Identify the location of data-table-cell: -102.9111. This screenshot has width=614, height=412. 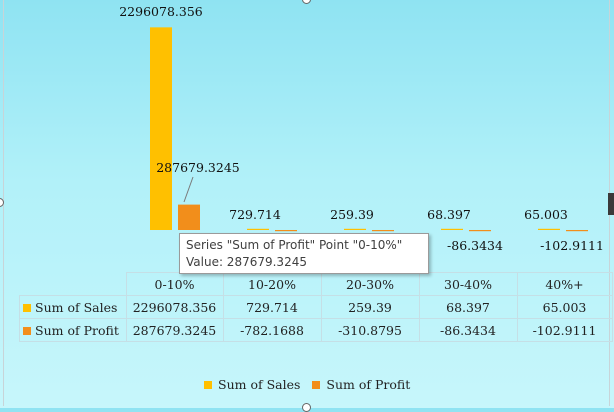
(564, 330).